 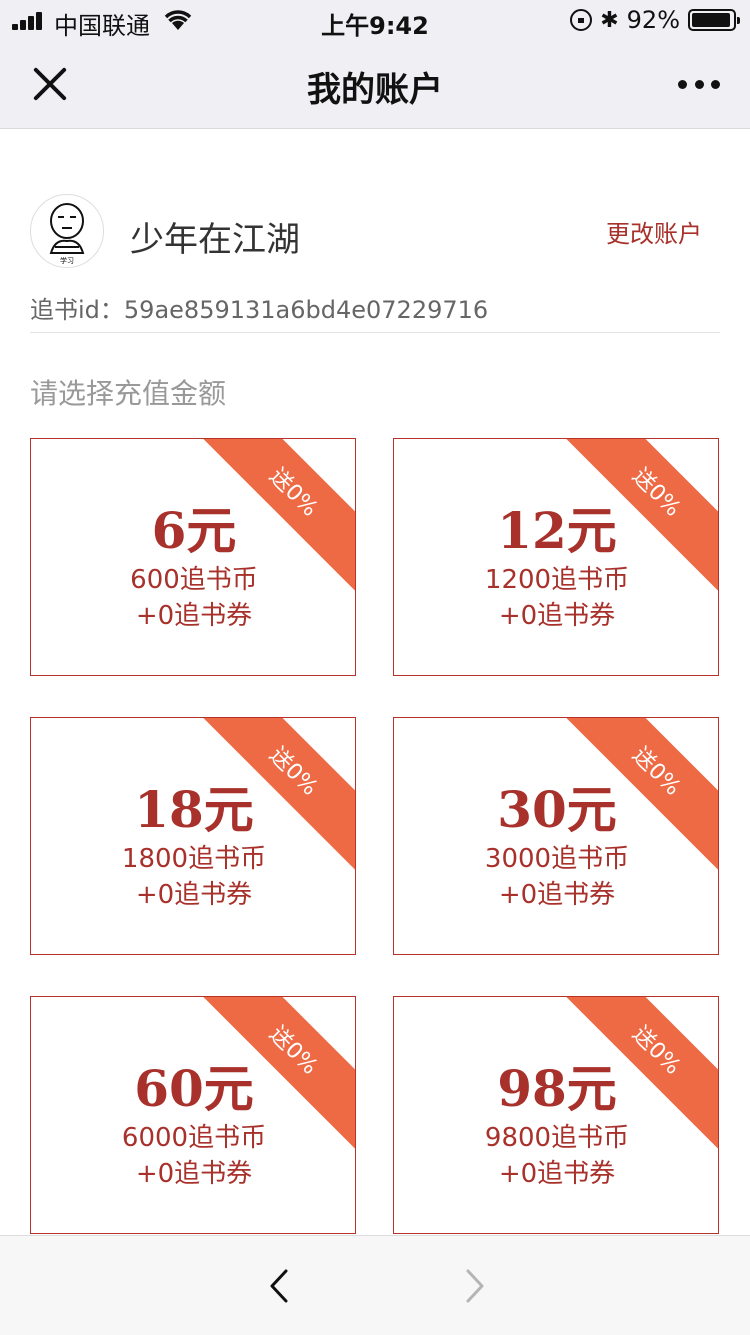 What do you see at coordinates (194, 580) in the screenshot?
I see `coins-label: 600追书币` at bounding box center [194, 580].